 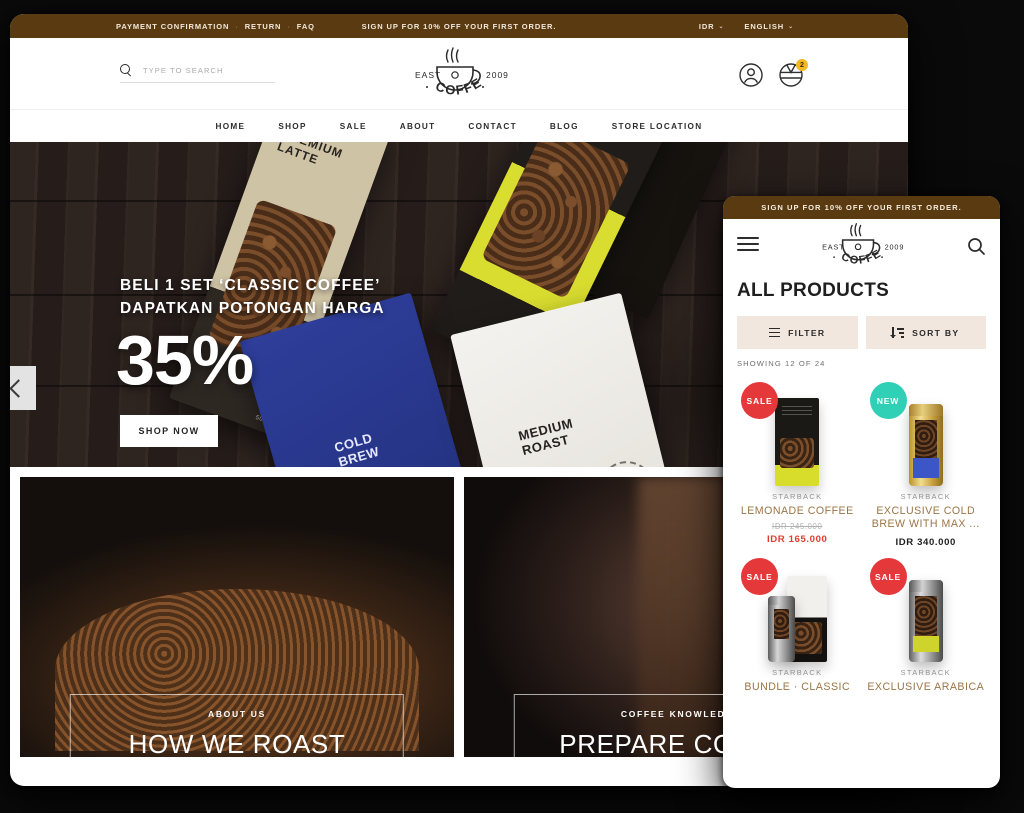 What do you see at coordinates (813, 290) in the screenshot?
I see `page-title: ALL PRODUCTS` at bounding box center [813, 290].